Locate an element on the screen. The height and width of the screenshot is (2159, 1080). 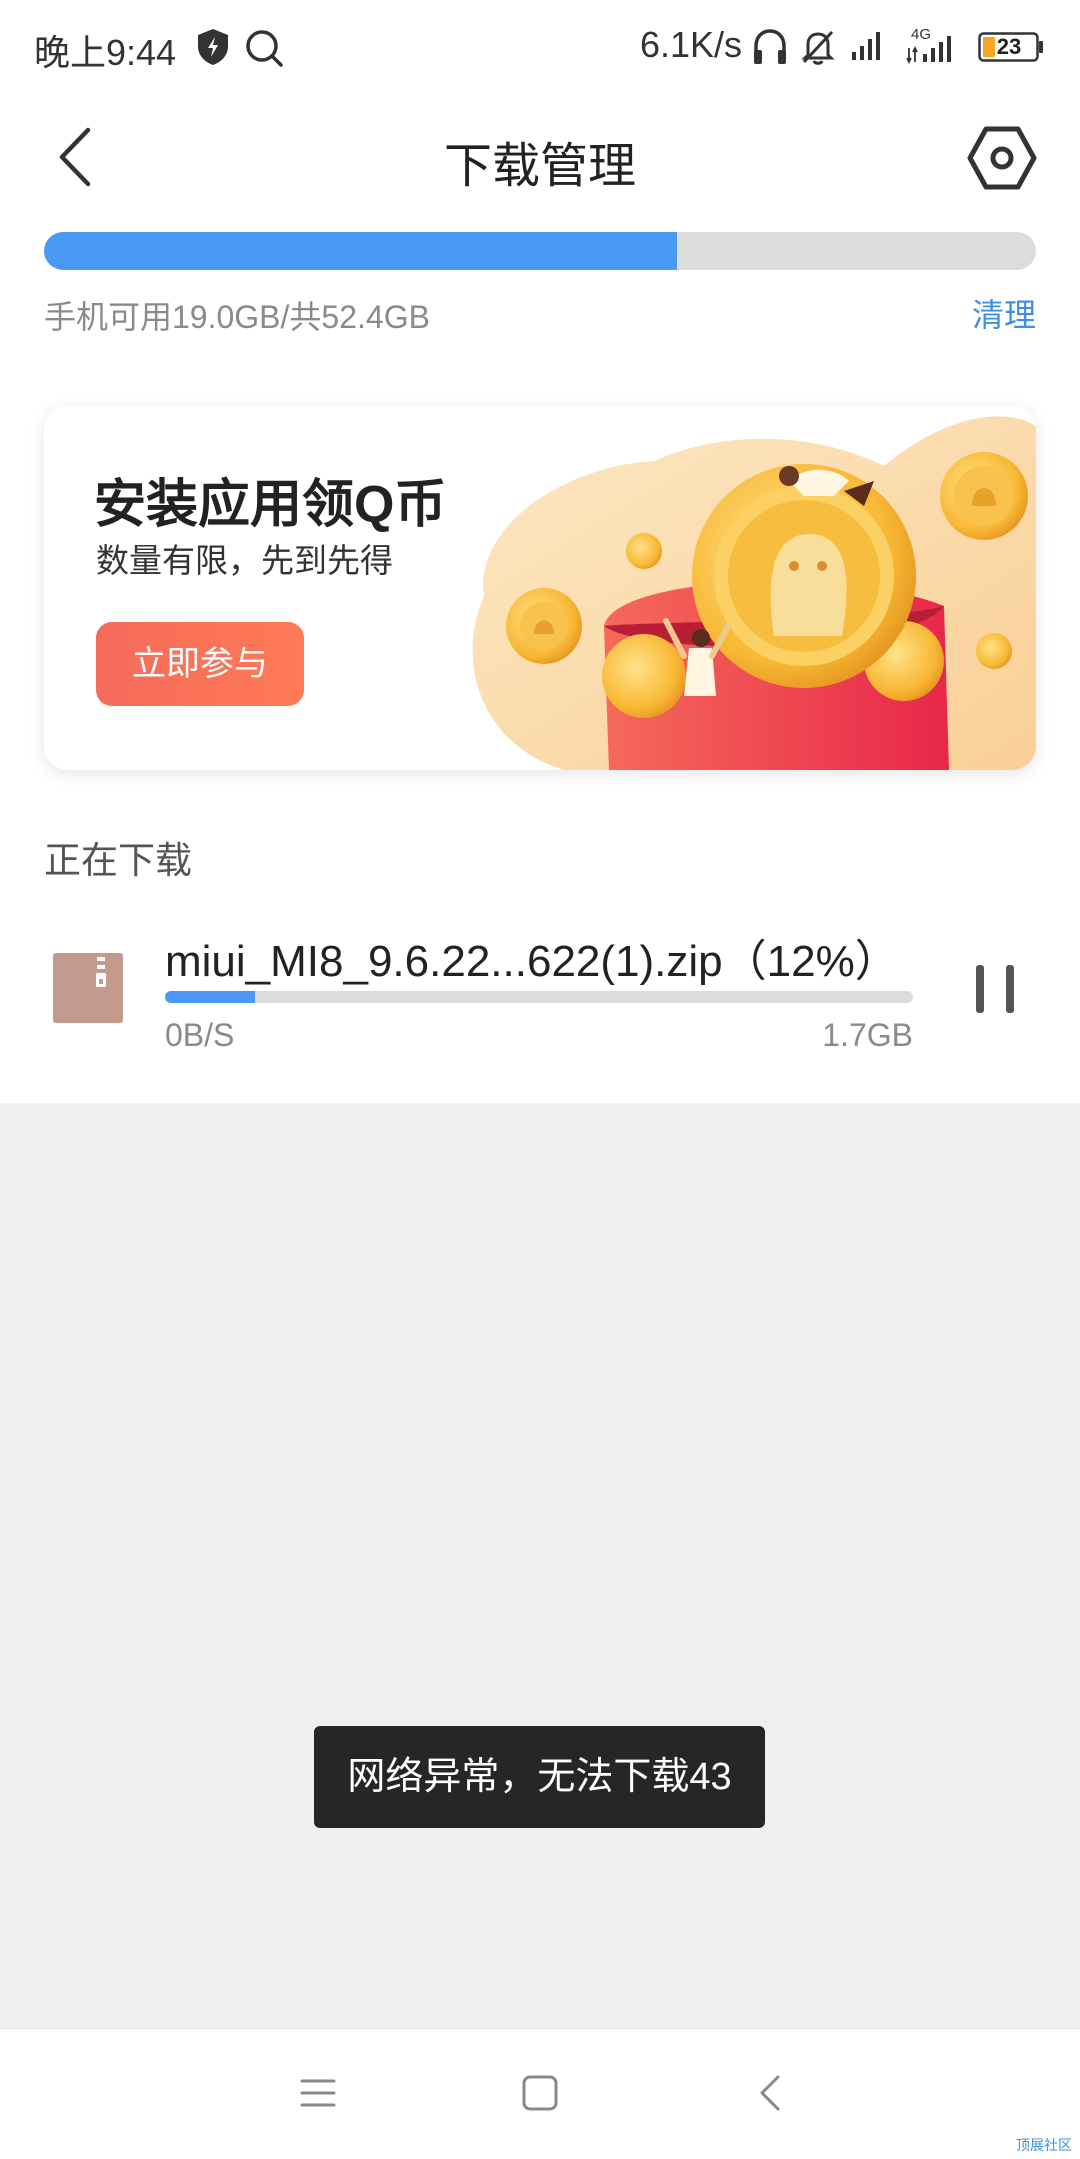
signal-4g-icon: 4G is located at coordinates (928, 45).